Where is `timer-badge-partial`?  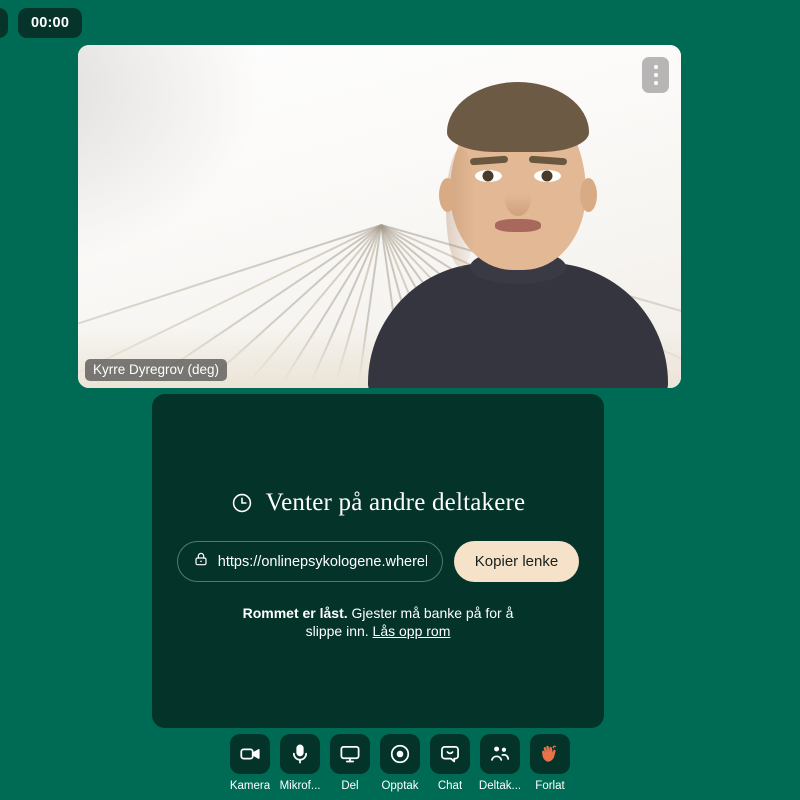
timer-badge-partial is located at coordinates (4, 23).